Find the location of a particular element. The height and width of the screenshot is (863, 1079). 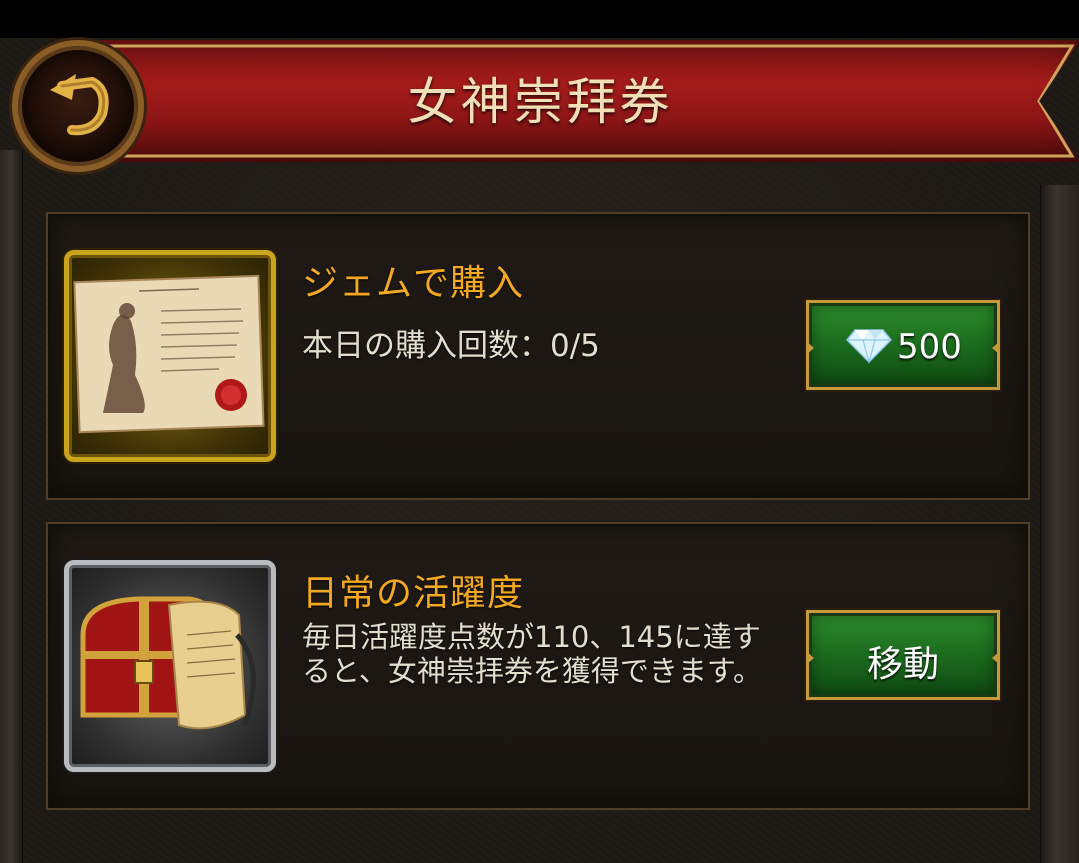

back-arrow-icon is located at coordinates (79, 105).